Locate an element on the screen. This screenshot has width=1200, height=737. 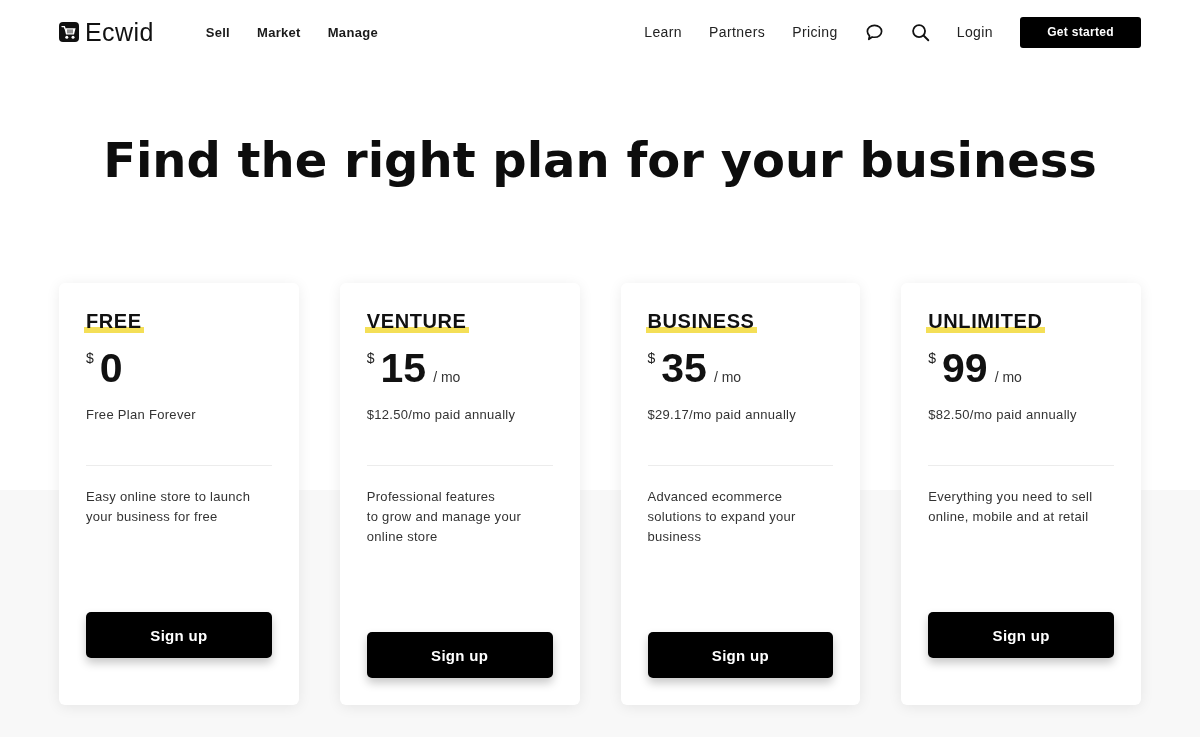
nav-link: Sell is located at coordinates (217, 32).